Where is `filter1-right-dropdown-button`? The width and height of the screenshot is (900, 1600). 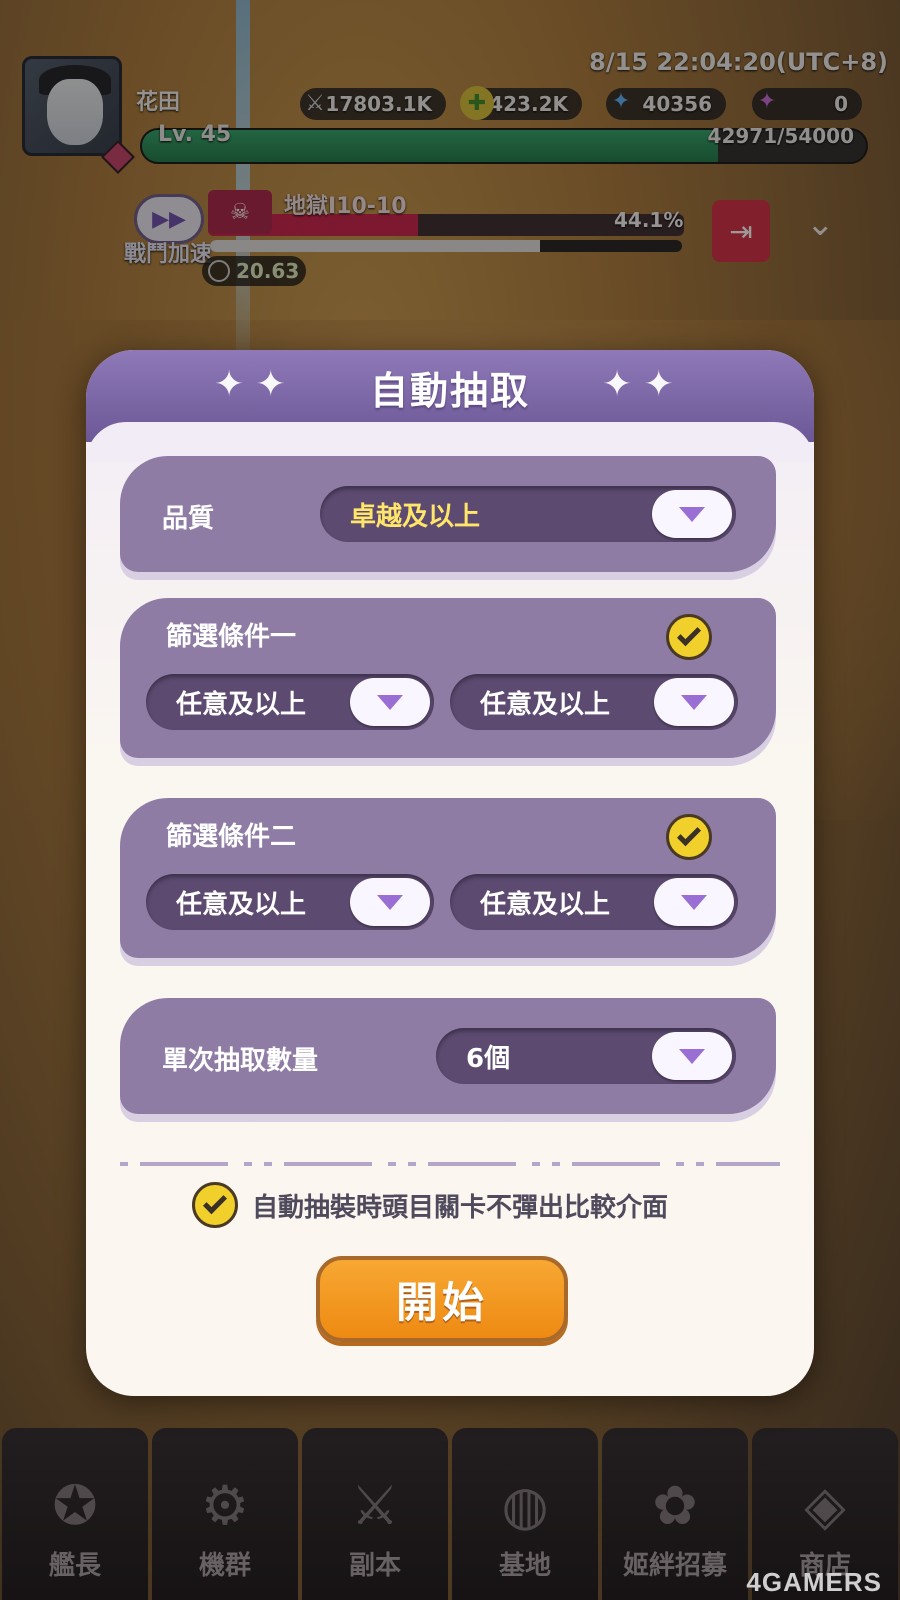 filter1-right-dropdown-button is located at coordinates (694, 702).